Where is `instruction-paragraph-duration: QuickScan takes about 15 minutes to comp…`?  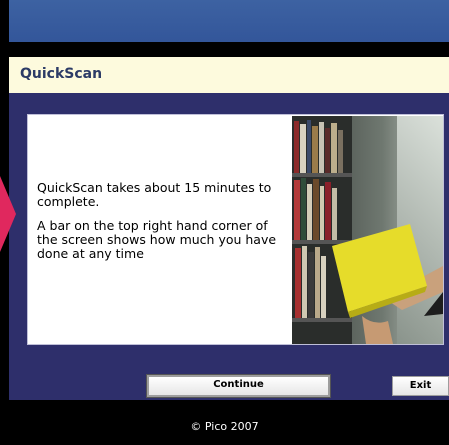 instruction-paragraph-duration: QuickScan takes about 15 minutes to comp… is located at coordinates (154, 194).